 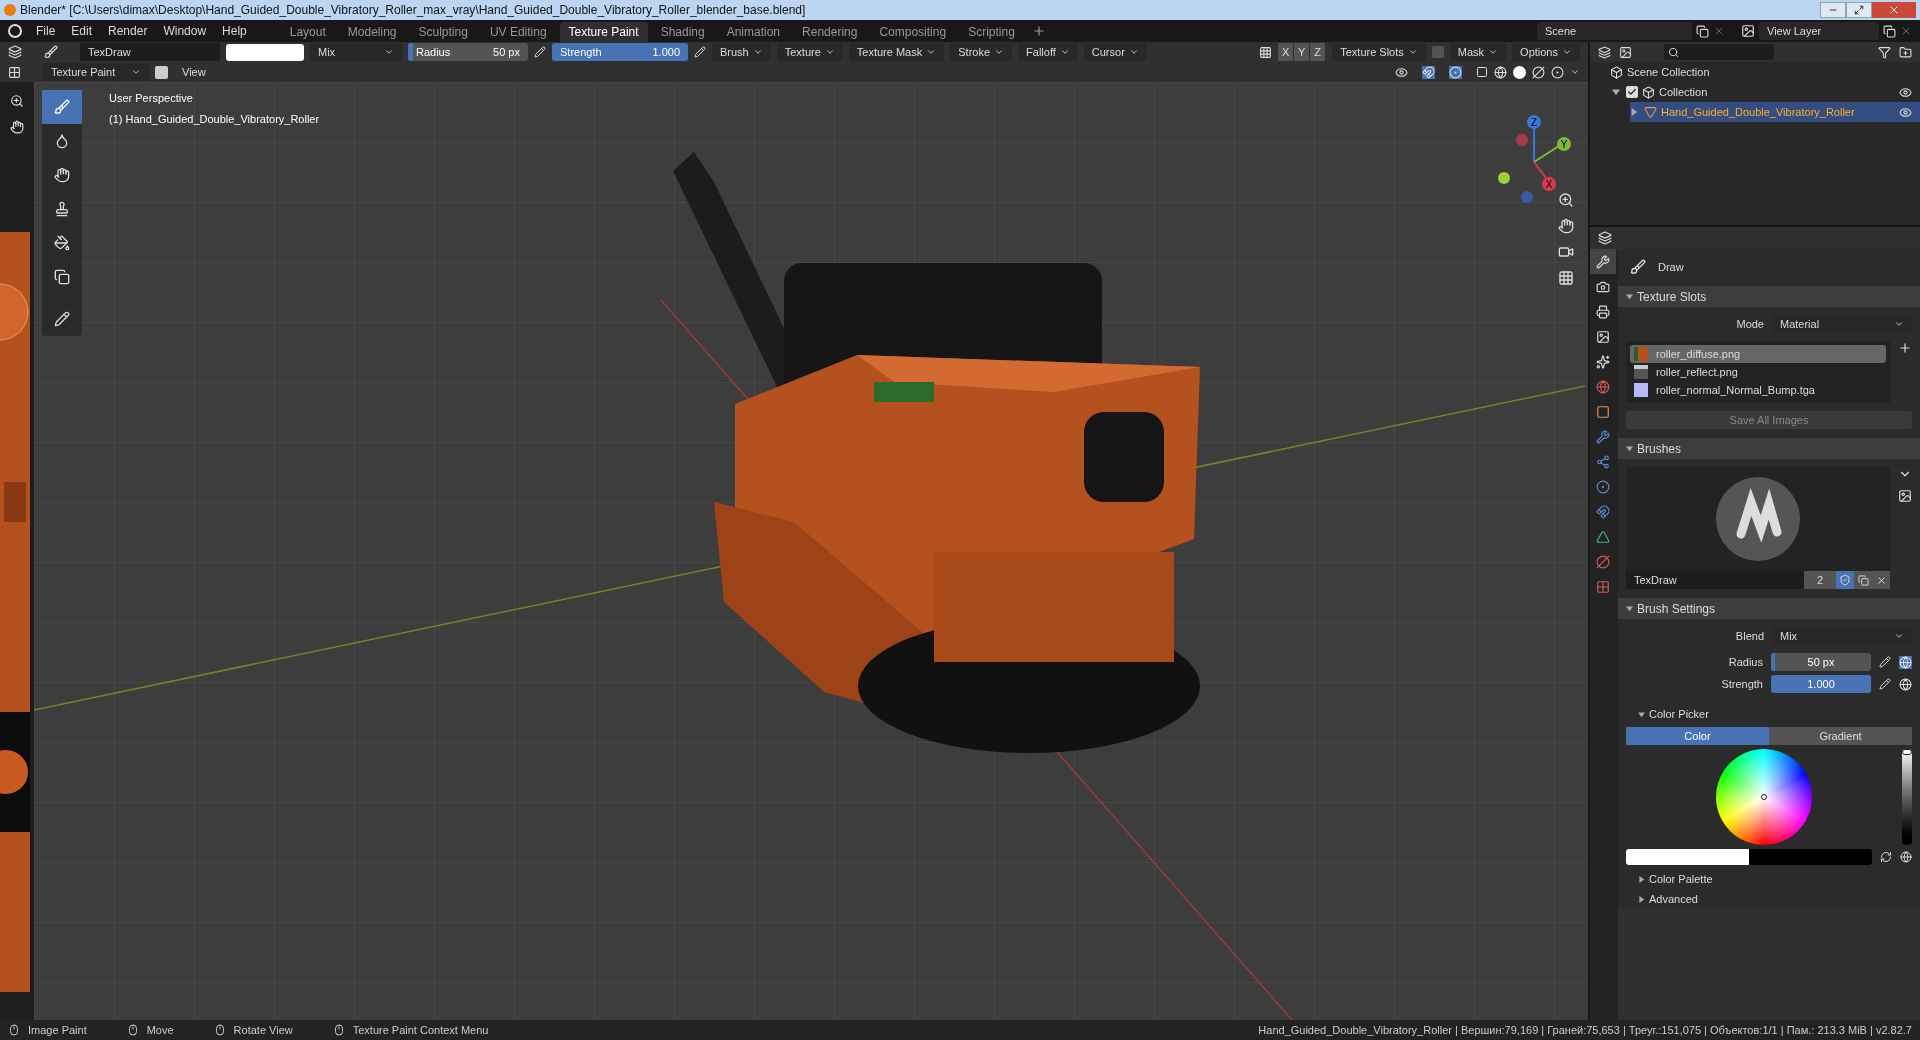 What do you see at coordinates (1884, 52) in the screenshot?
I see `filter-icon` at bounding box center [1884, 52].